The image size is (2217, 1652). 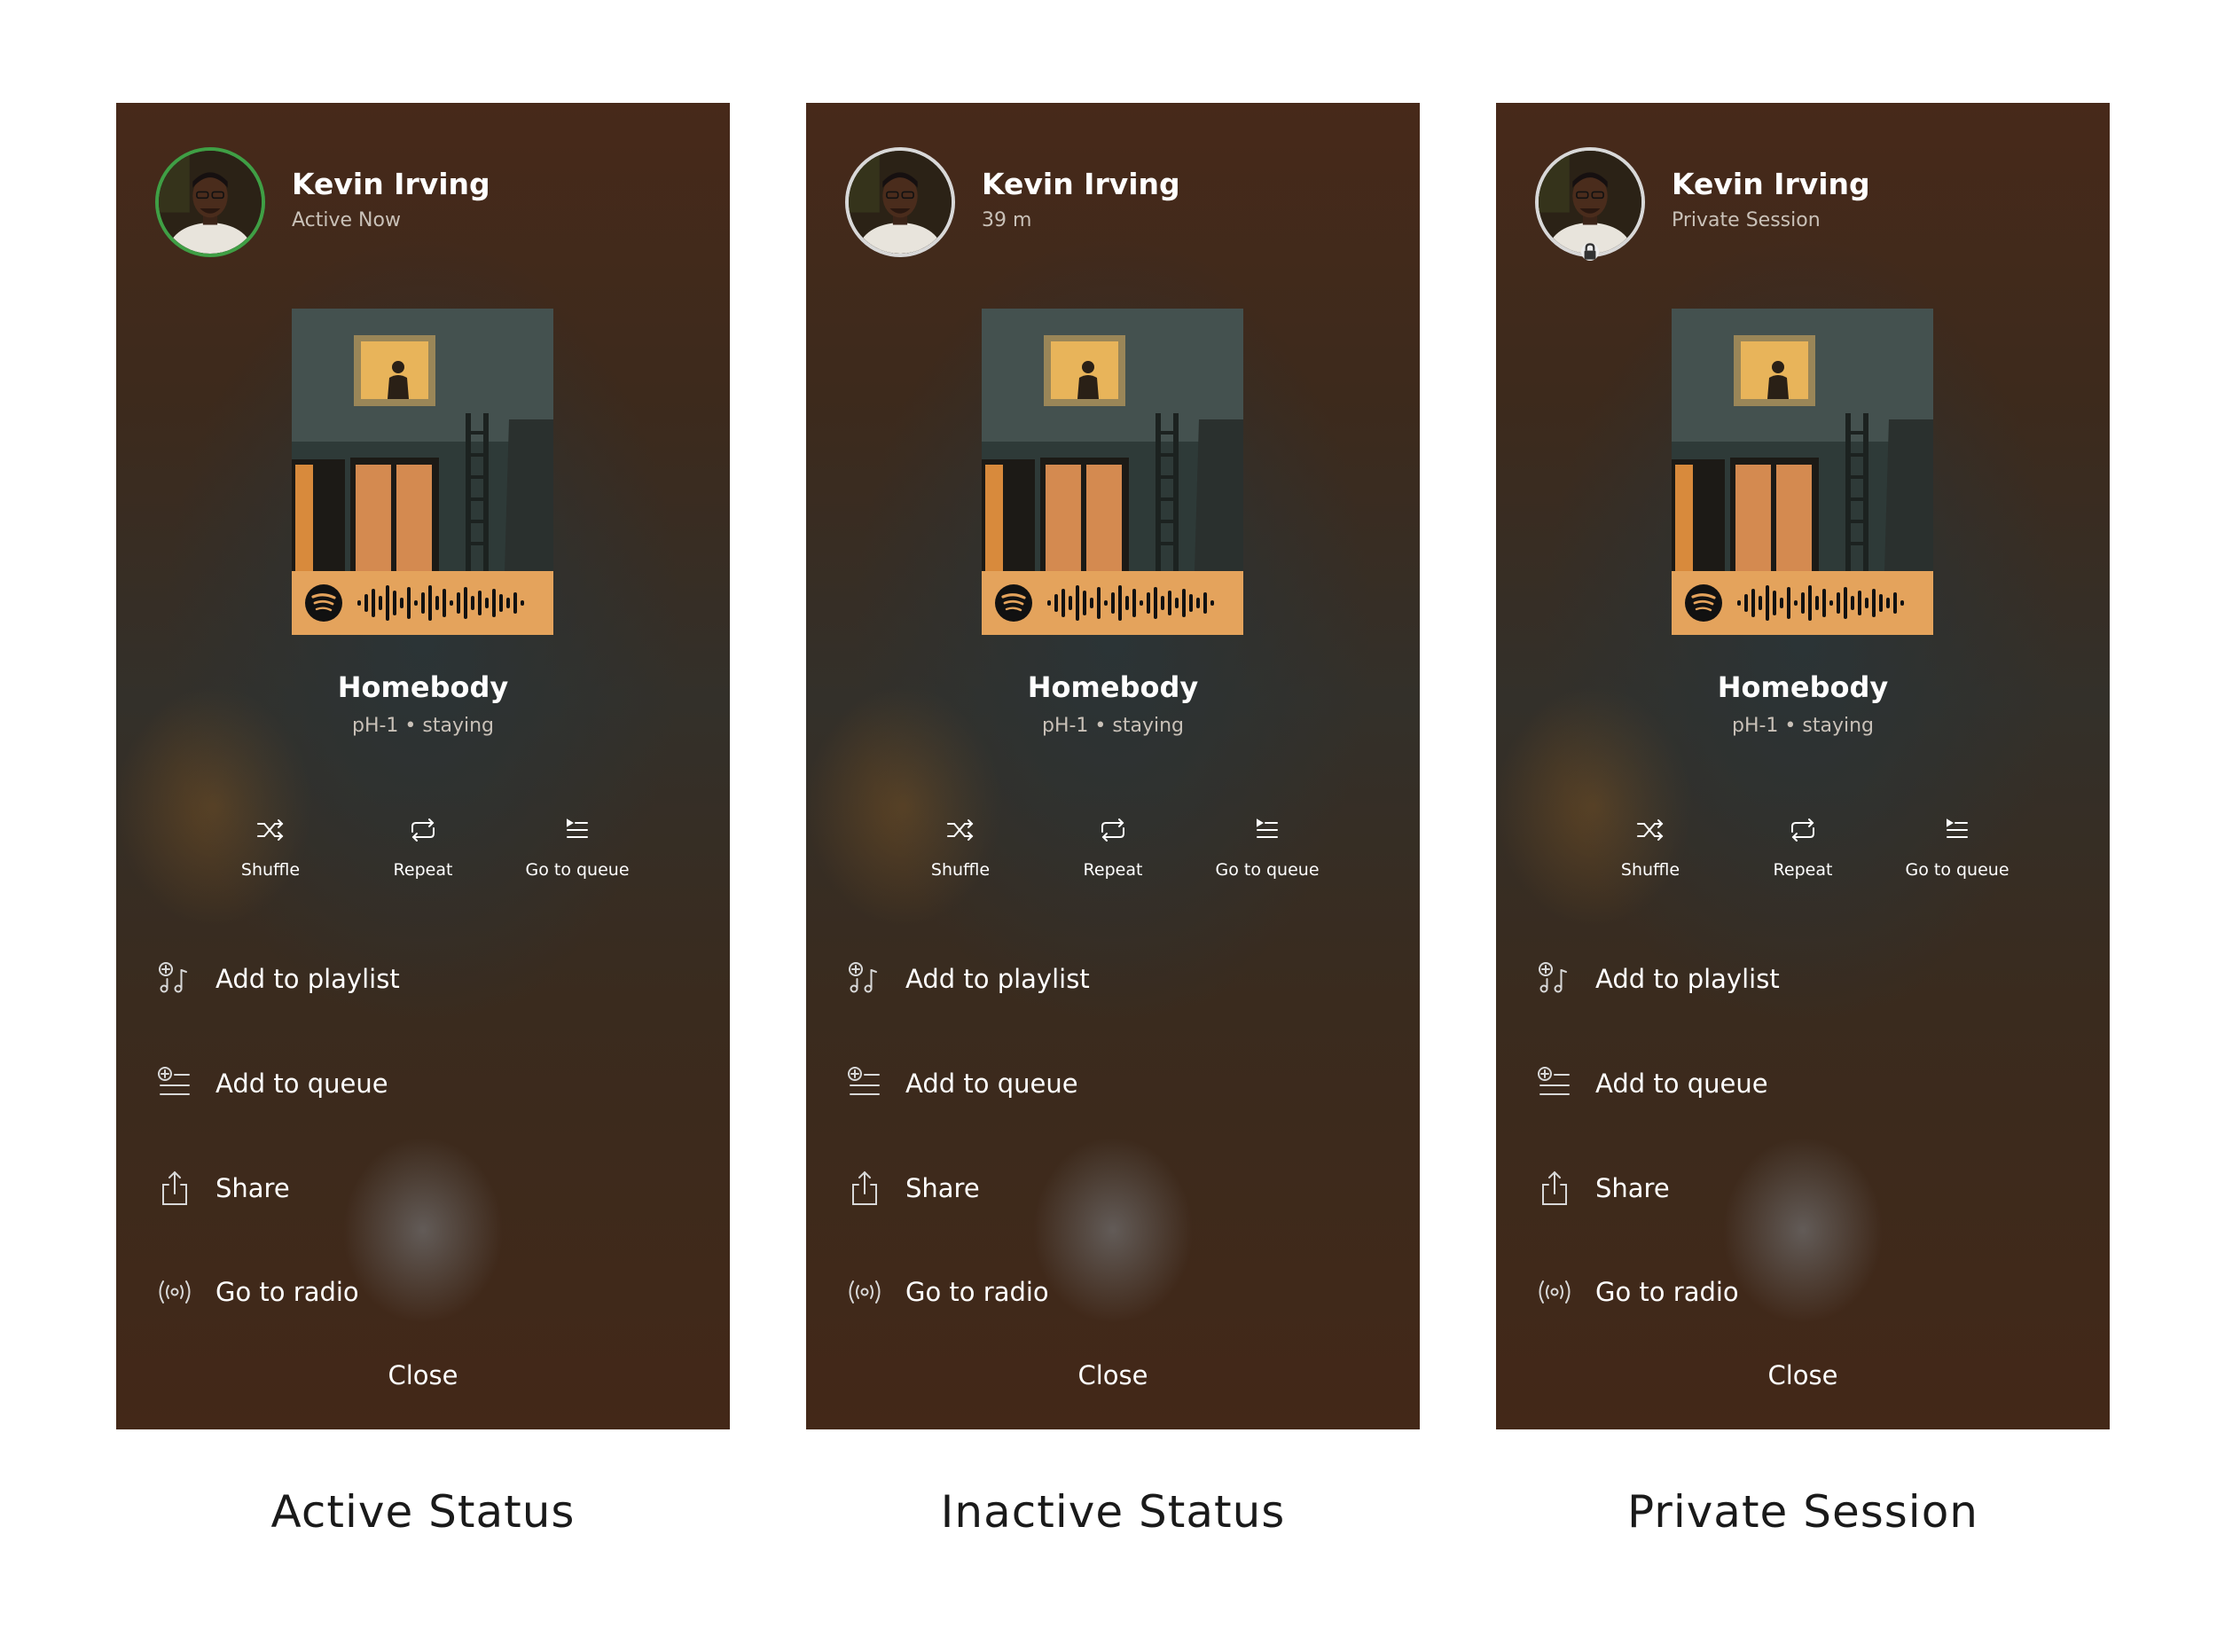 What do you see at coordinates (1113, 1512) in the screenshot?
I see `caption-inactive-status: Inactive Status` at bounding box center [1113, 1512].